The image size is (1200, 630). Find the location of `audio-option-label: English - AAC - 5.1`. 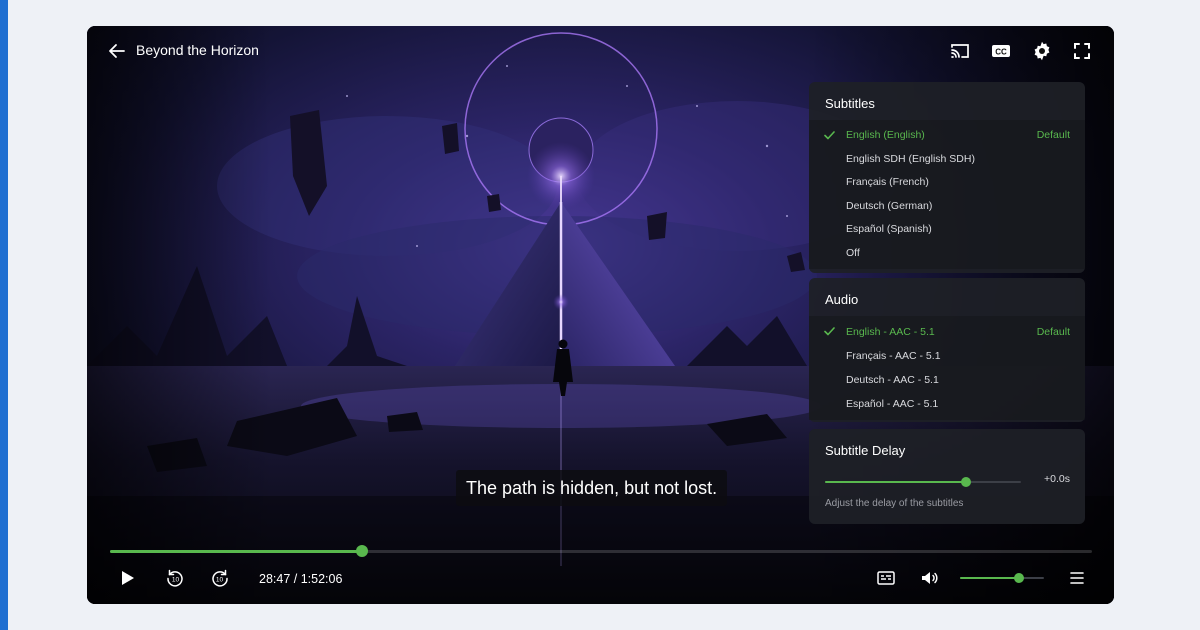

audio-option-label: English - AAC - 5.1 is located at coordinates (890, 332).